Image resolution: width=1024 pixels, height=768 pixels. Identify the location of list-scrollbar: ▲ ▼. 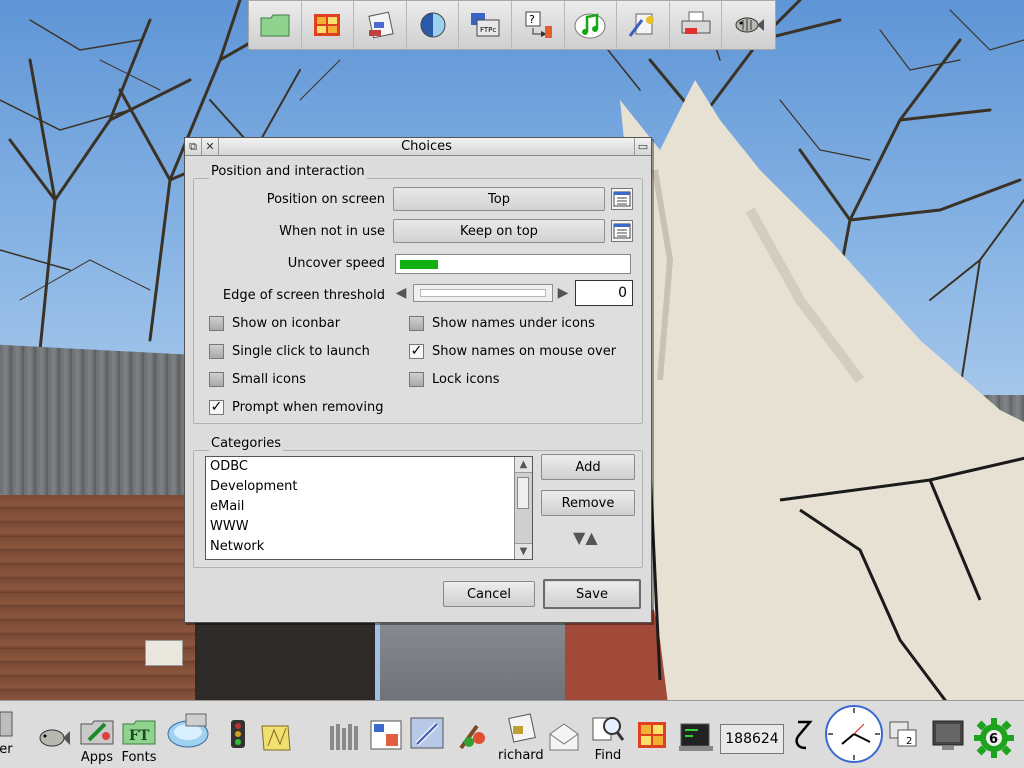
(523, 508).